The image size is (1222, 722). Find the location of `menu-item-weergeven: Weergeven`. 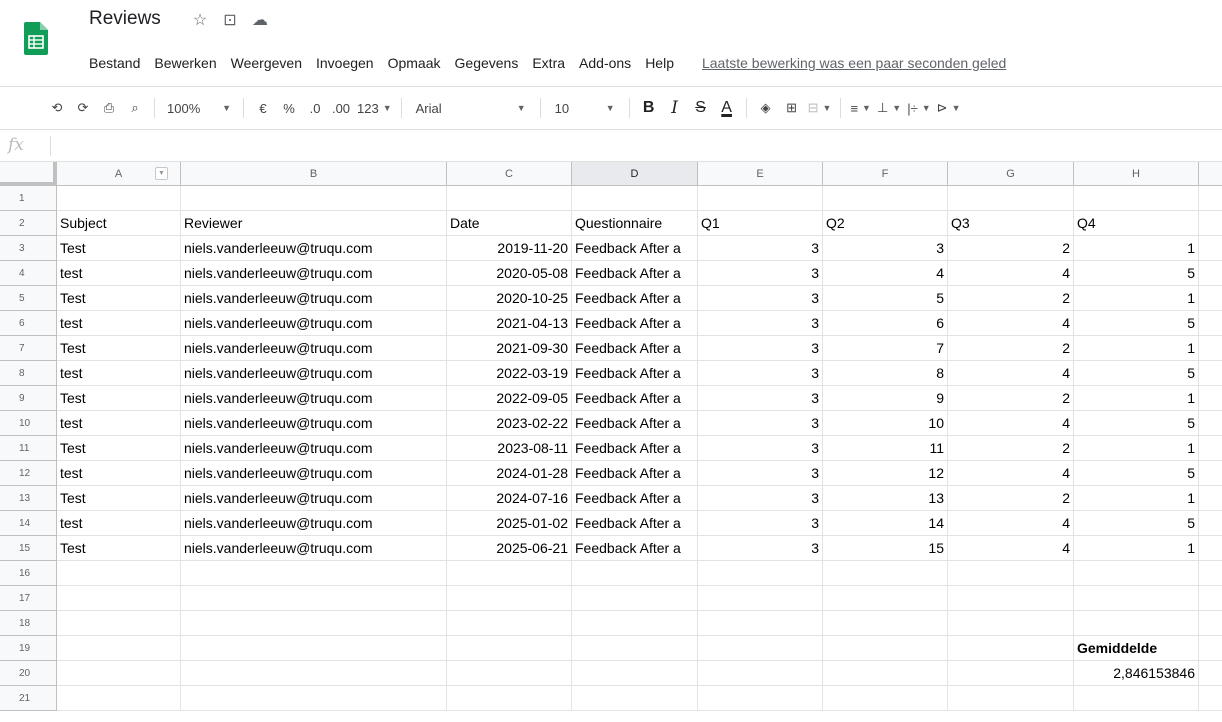

menu-item-weergeven: Weergeven is located at coordinates (266, 63).